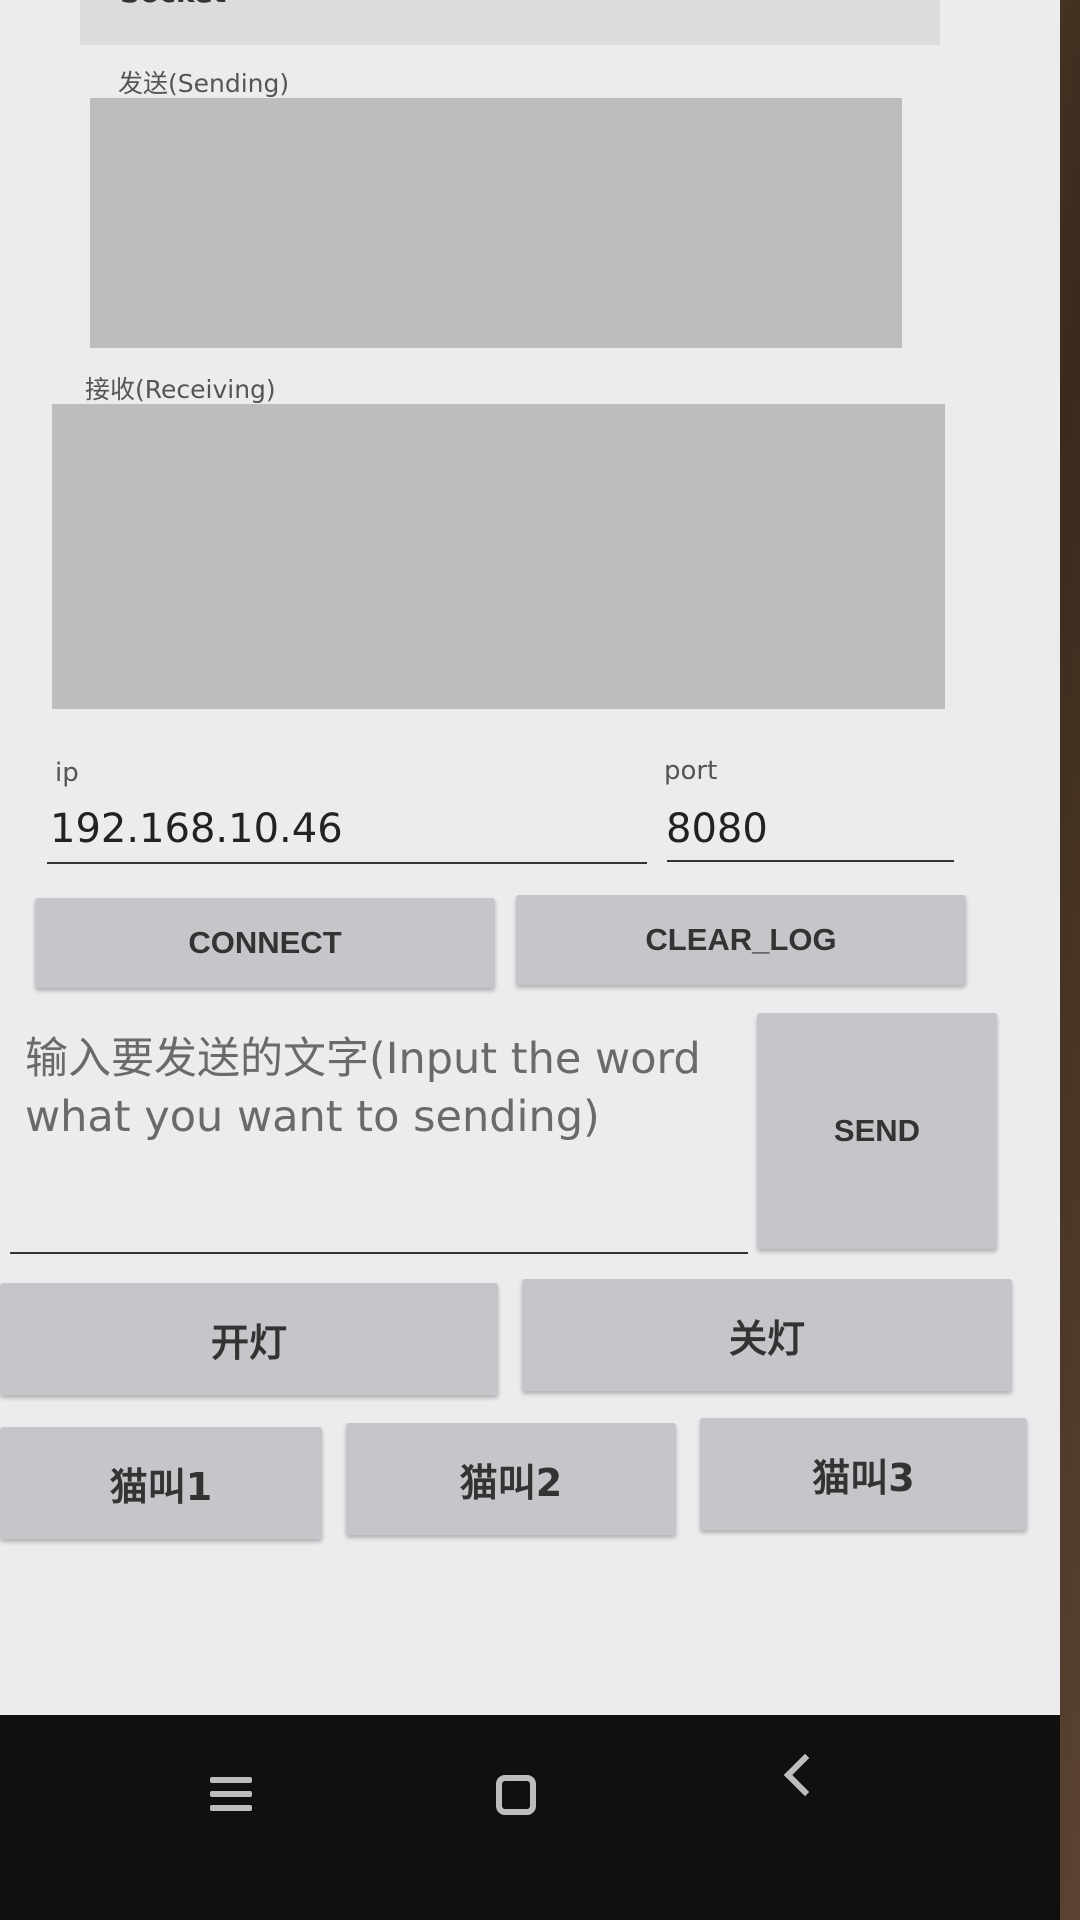  Describe the element at coordinates (347, 863) in the screenshot. I see `ip-underline` at that location.